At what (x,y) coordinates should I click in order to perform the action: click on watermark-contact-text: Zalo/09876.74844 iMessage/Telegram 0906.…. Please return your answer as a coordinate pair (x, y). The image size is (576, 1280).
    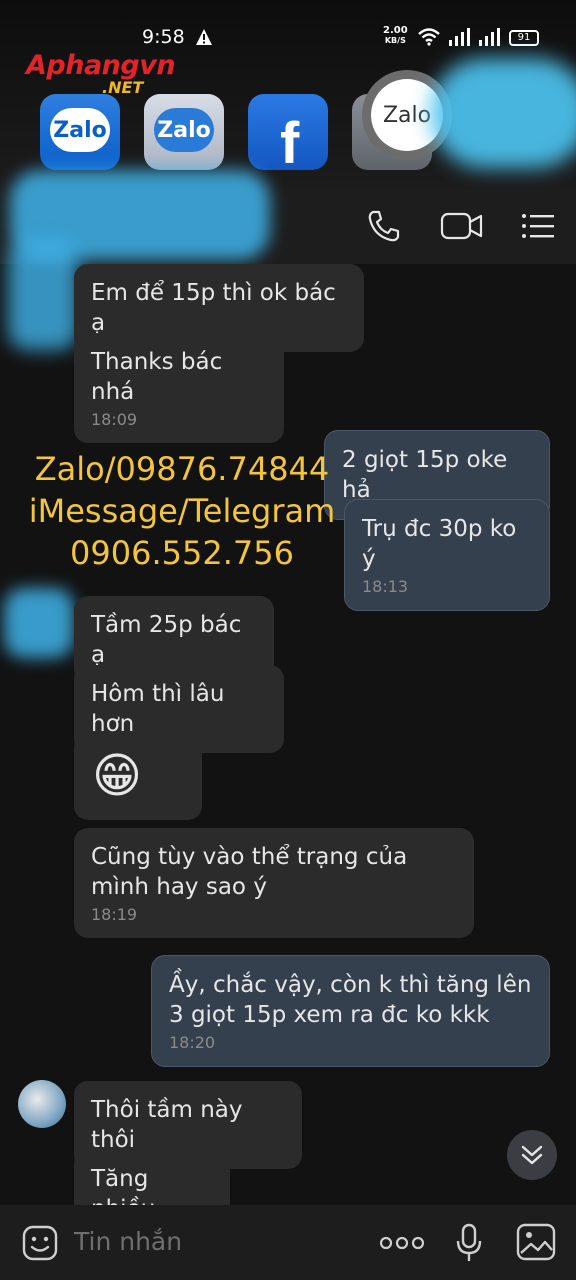
    Looking at the image, I should click on (182, 511).